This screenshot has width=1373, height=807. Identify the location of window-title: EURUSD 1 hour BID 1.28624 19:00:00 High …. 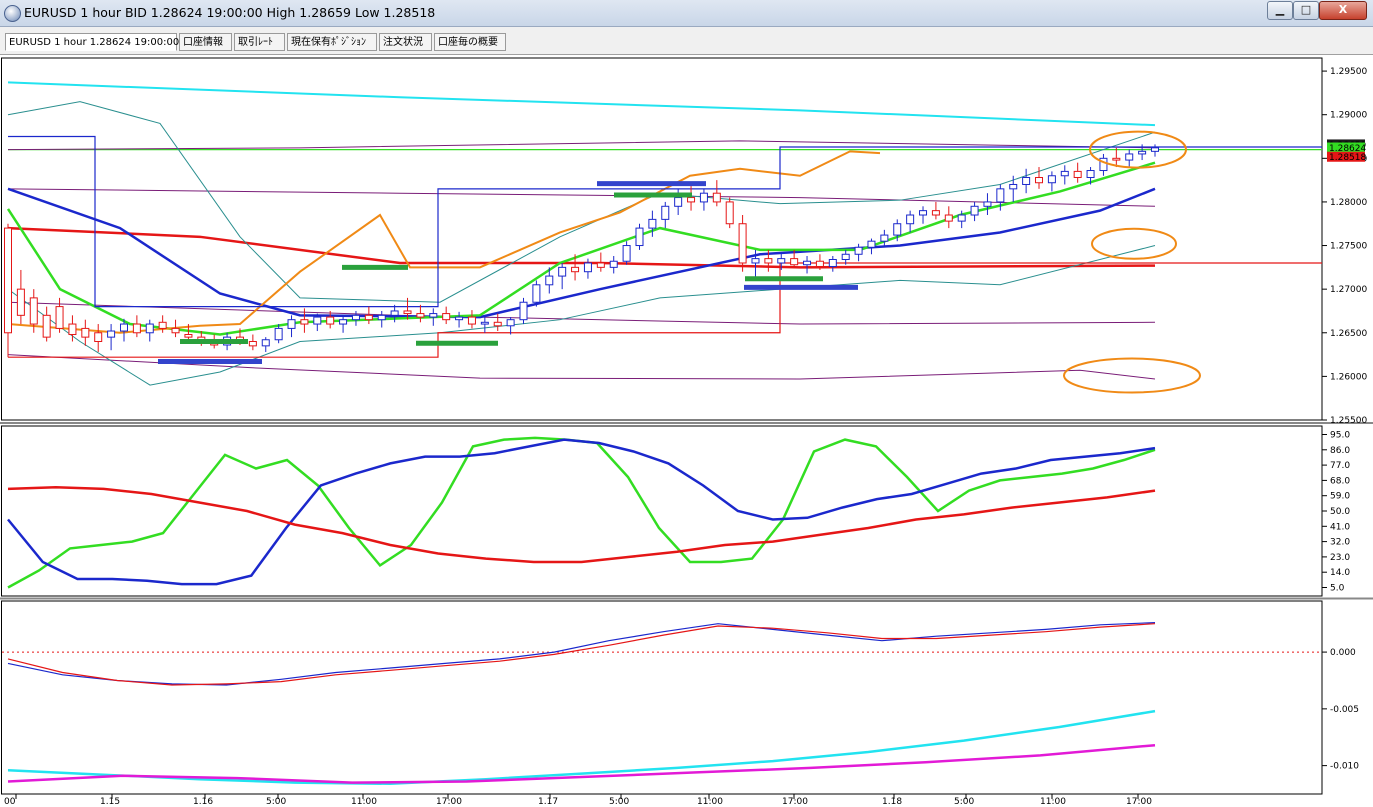
(230, 12).